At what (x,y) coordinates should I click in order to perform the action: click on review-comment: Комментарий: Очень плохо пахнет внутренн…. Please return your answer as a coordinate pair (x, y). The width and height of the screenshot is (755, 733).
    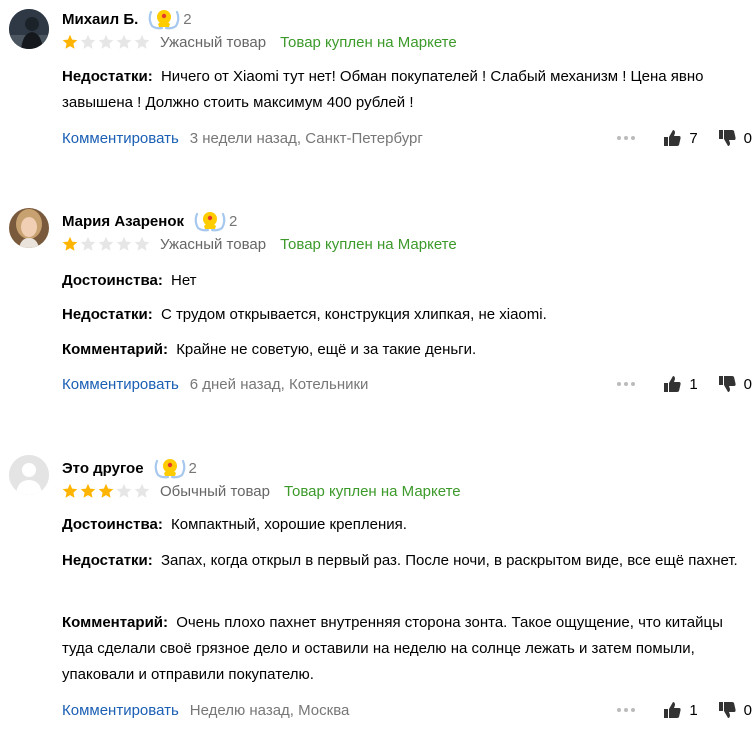
    Looking at the image, I should click on (407, 649).